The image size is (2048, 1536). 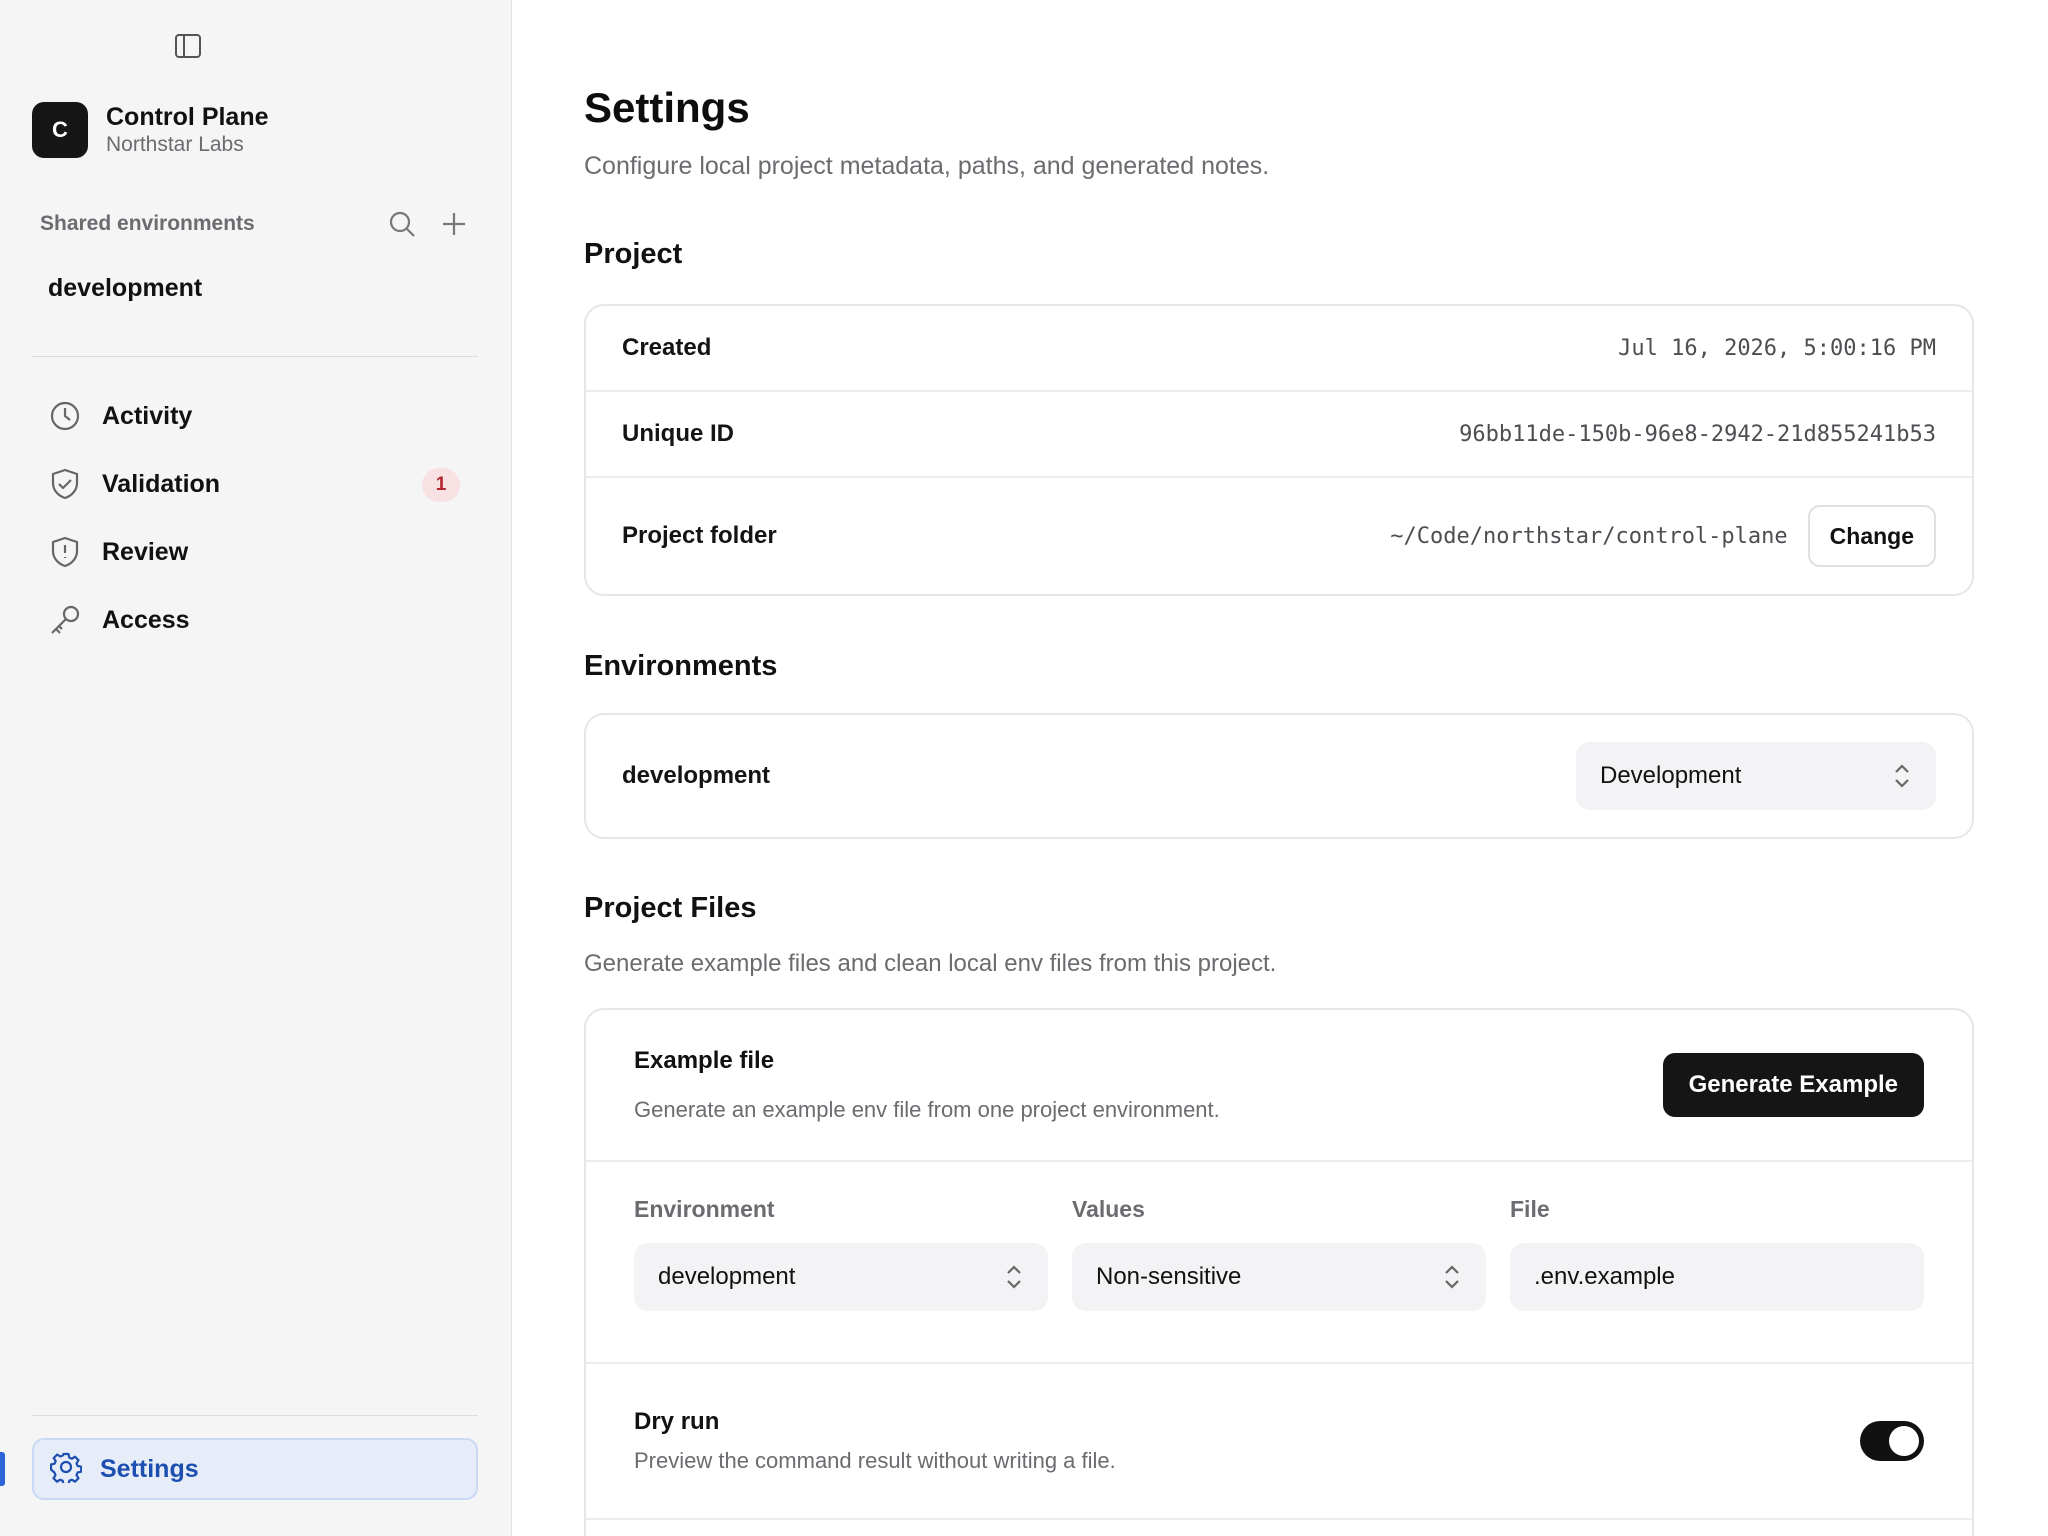 What do you see at coordinates (704, 1060) in the screenshot?
I see `example-file-title: Example file` at bounding box center [704, 1060].